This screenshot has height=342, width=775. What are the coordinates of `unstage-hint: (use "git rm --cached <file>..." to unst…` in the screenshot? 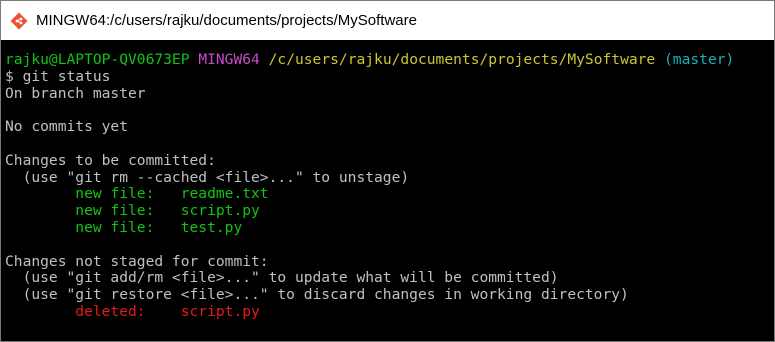 It's located at (207, 177).